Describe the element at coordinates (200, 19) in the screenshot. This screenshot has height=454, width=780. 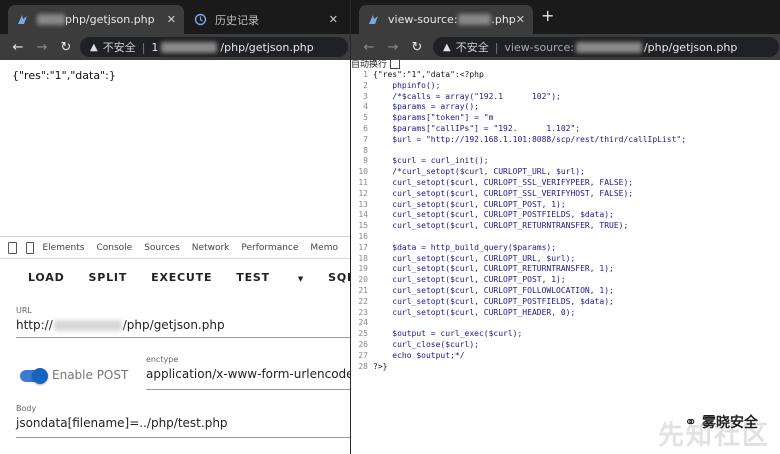
I see `history-icon` at that location.